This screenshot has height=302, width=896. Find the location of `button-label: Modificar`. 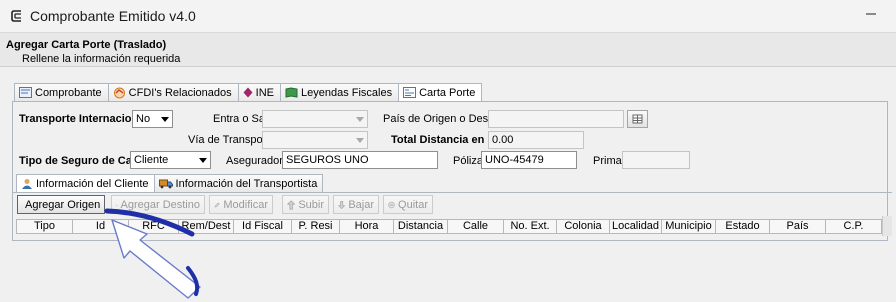

button-label: Modificar is located at coordinates (245, 204).